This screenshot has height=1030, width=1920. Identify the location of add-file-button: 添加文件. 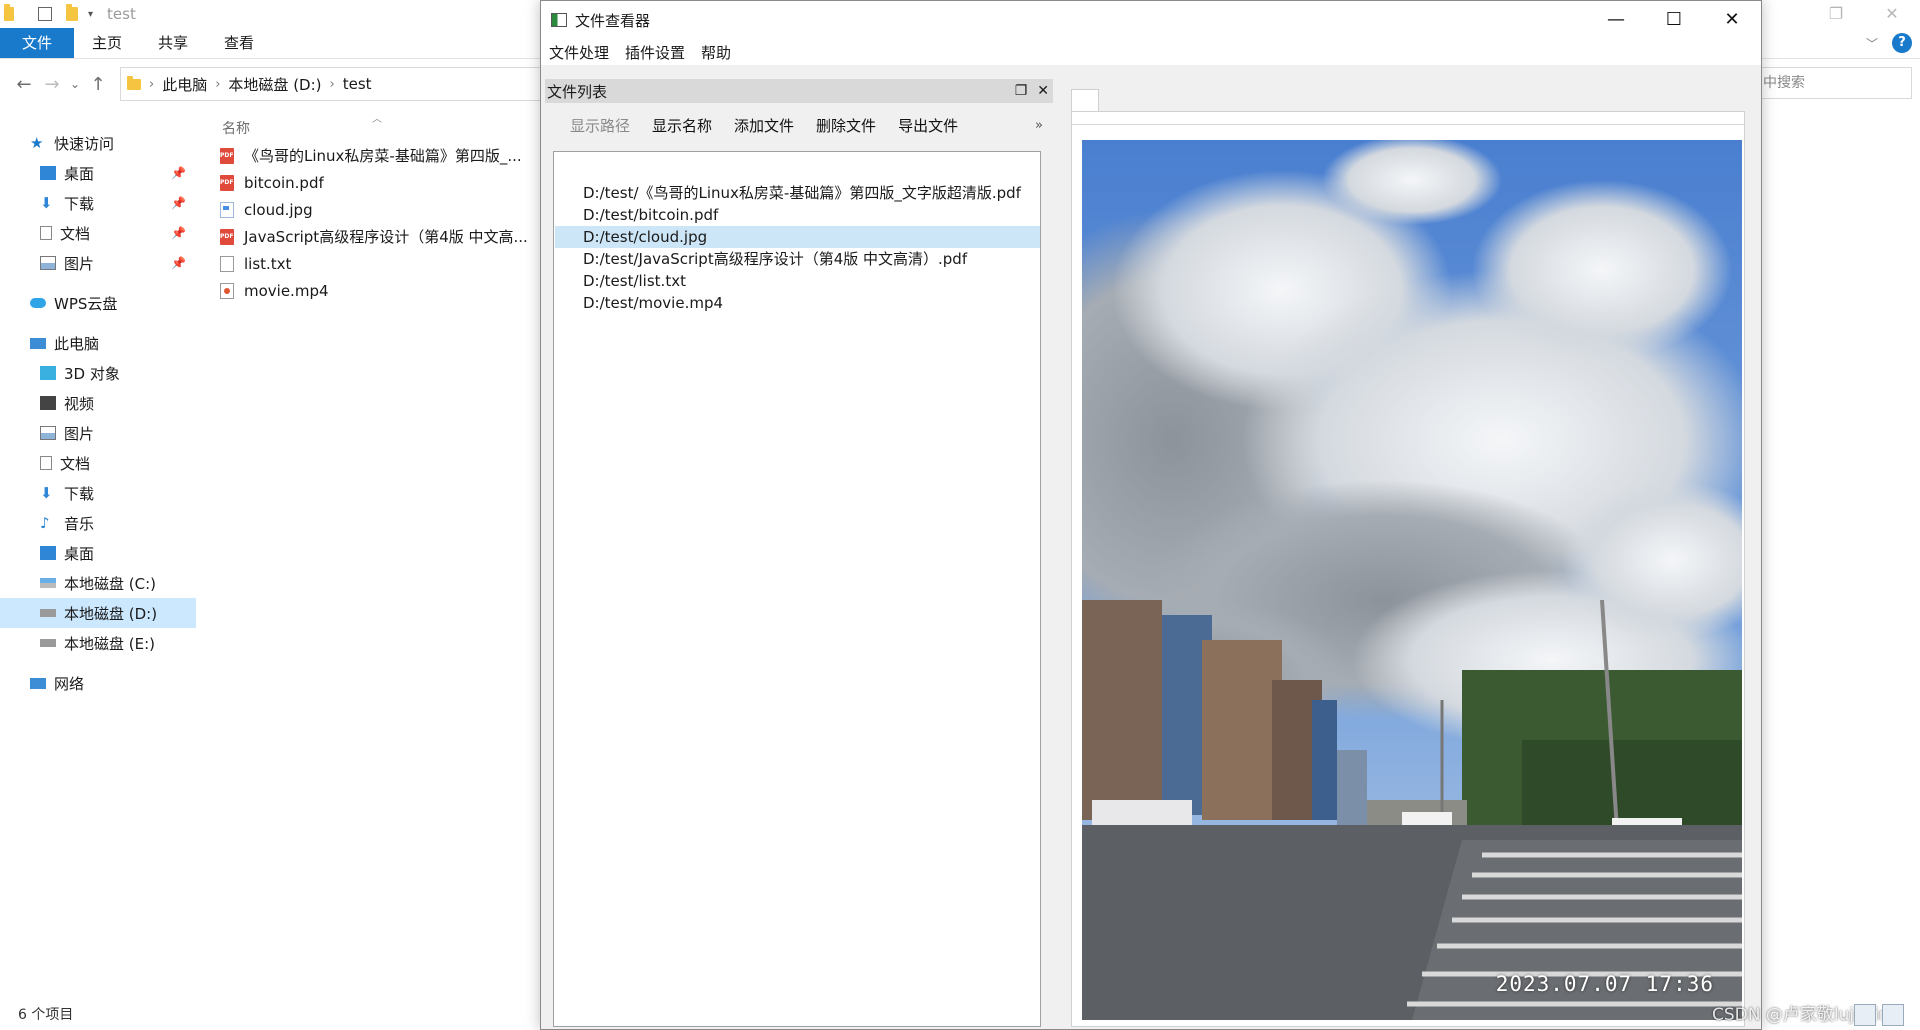
(764, 125).